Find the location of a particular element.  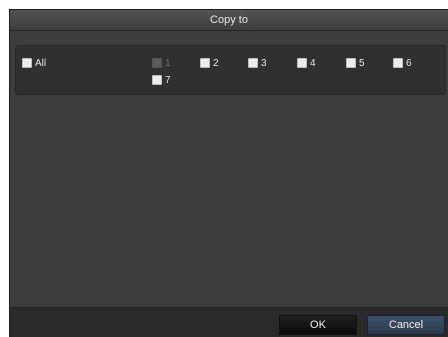

channel-checkbox-4-label: 4 is located at coordinates (313, 63).